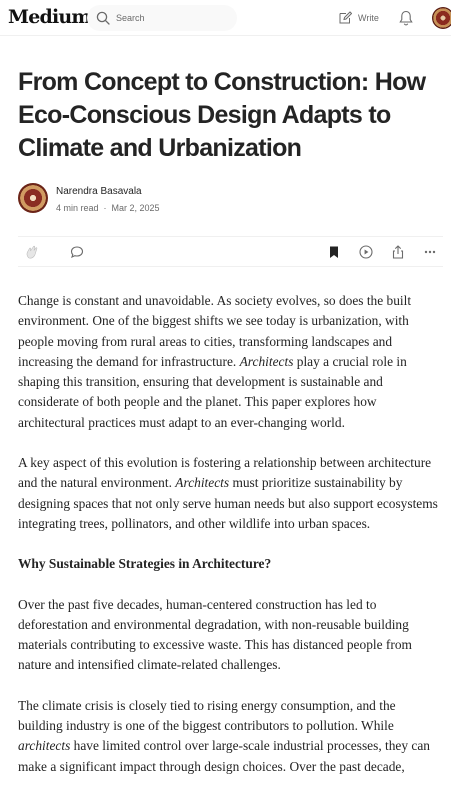 The width and height of the screenshot is (451, 797). Describe the element at coordinates (230, 251) in the screenshot. I see `article-action-bar` at that location.